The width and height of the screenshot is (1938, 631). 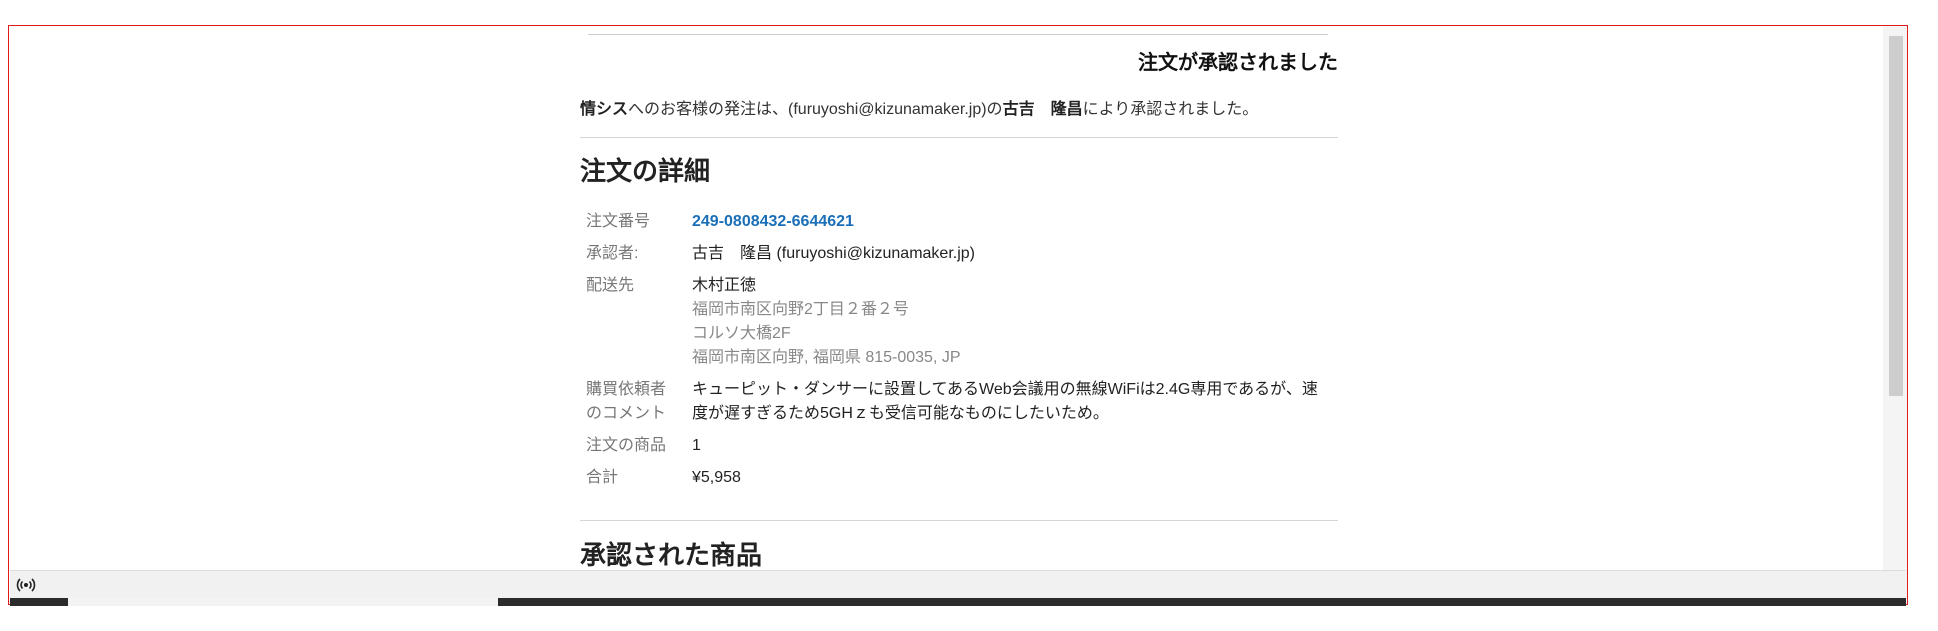 What do you see at coordinates (815, 109) in the screenshot?
I see `message-text-1: へのお客様の発注は、(furuyoshi@kizunamaker.jp)の` at bounding box center [815, 109].